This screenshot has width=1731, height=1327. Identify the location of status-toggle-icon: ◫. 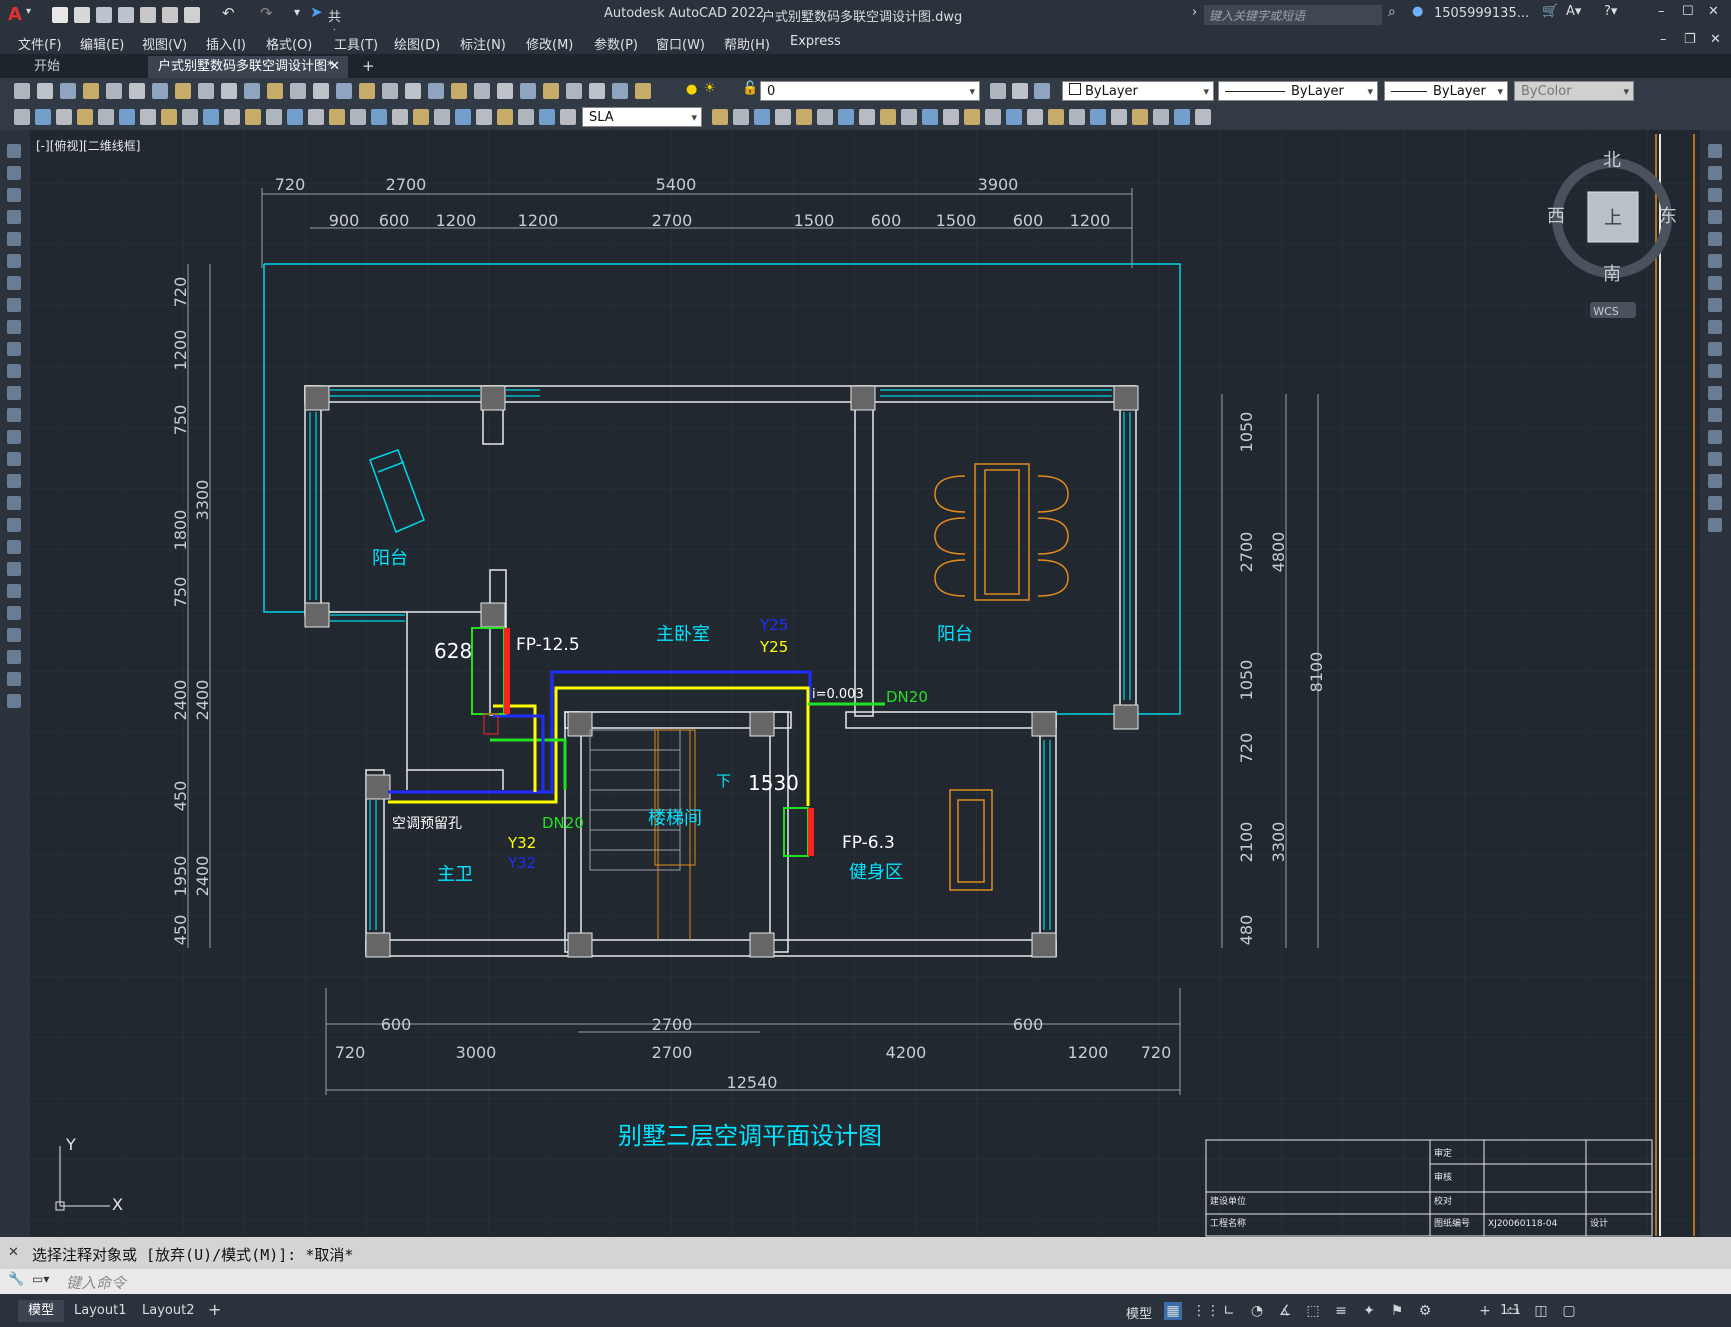
(1541, 1311).